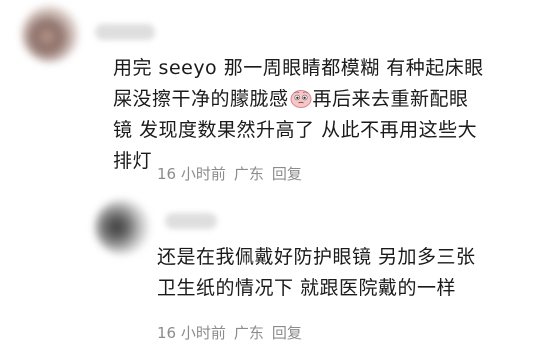 This screenshot has height=356, width=554. What do you see at coordinates (316, 272) in the screenshot?
I see `comment-text: 还是在我佩戴好防护眼镜 另加多三张 卫生纸的情况下 就跟医院戴的一样` at bounding box center [316, 272].